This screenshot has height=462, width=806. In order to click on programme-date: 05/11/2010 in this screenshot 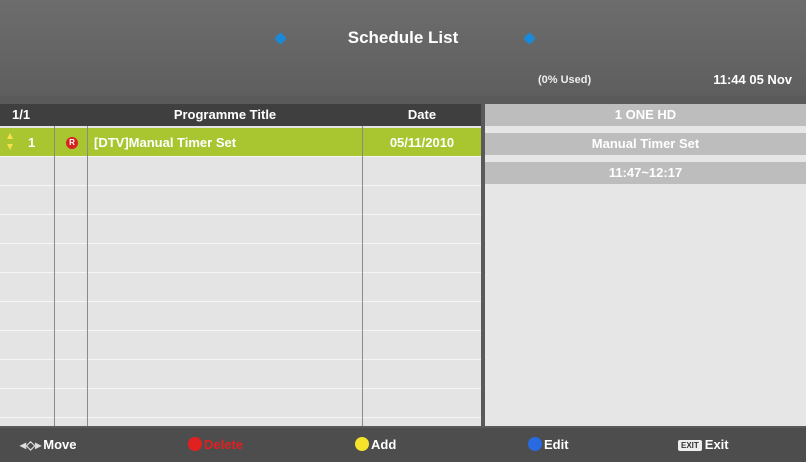, I will do `click(422, 142)`.